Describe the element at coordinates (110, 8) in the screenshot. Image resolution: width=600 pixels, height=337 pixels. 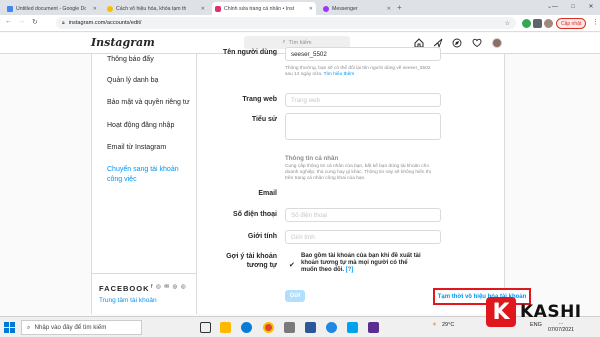
I see `site-icon` at that location.